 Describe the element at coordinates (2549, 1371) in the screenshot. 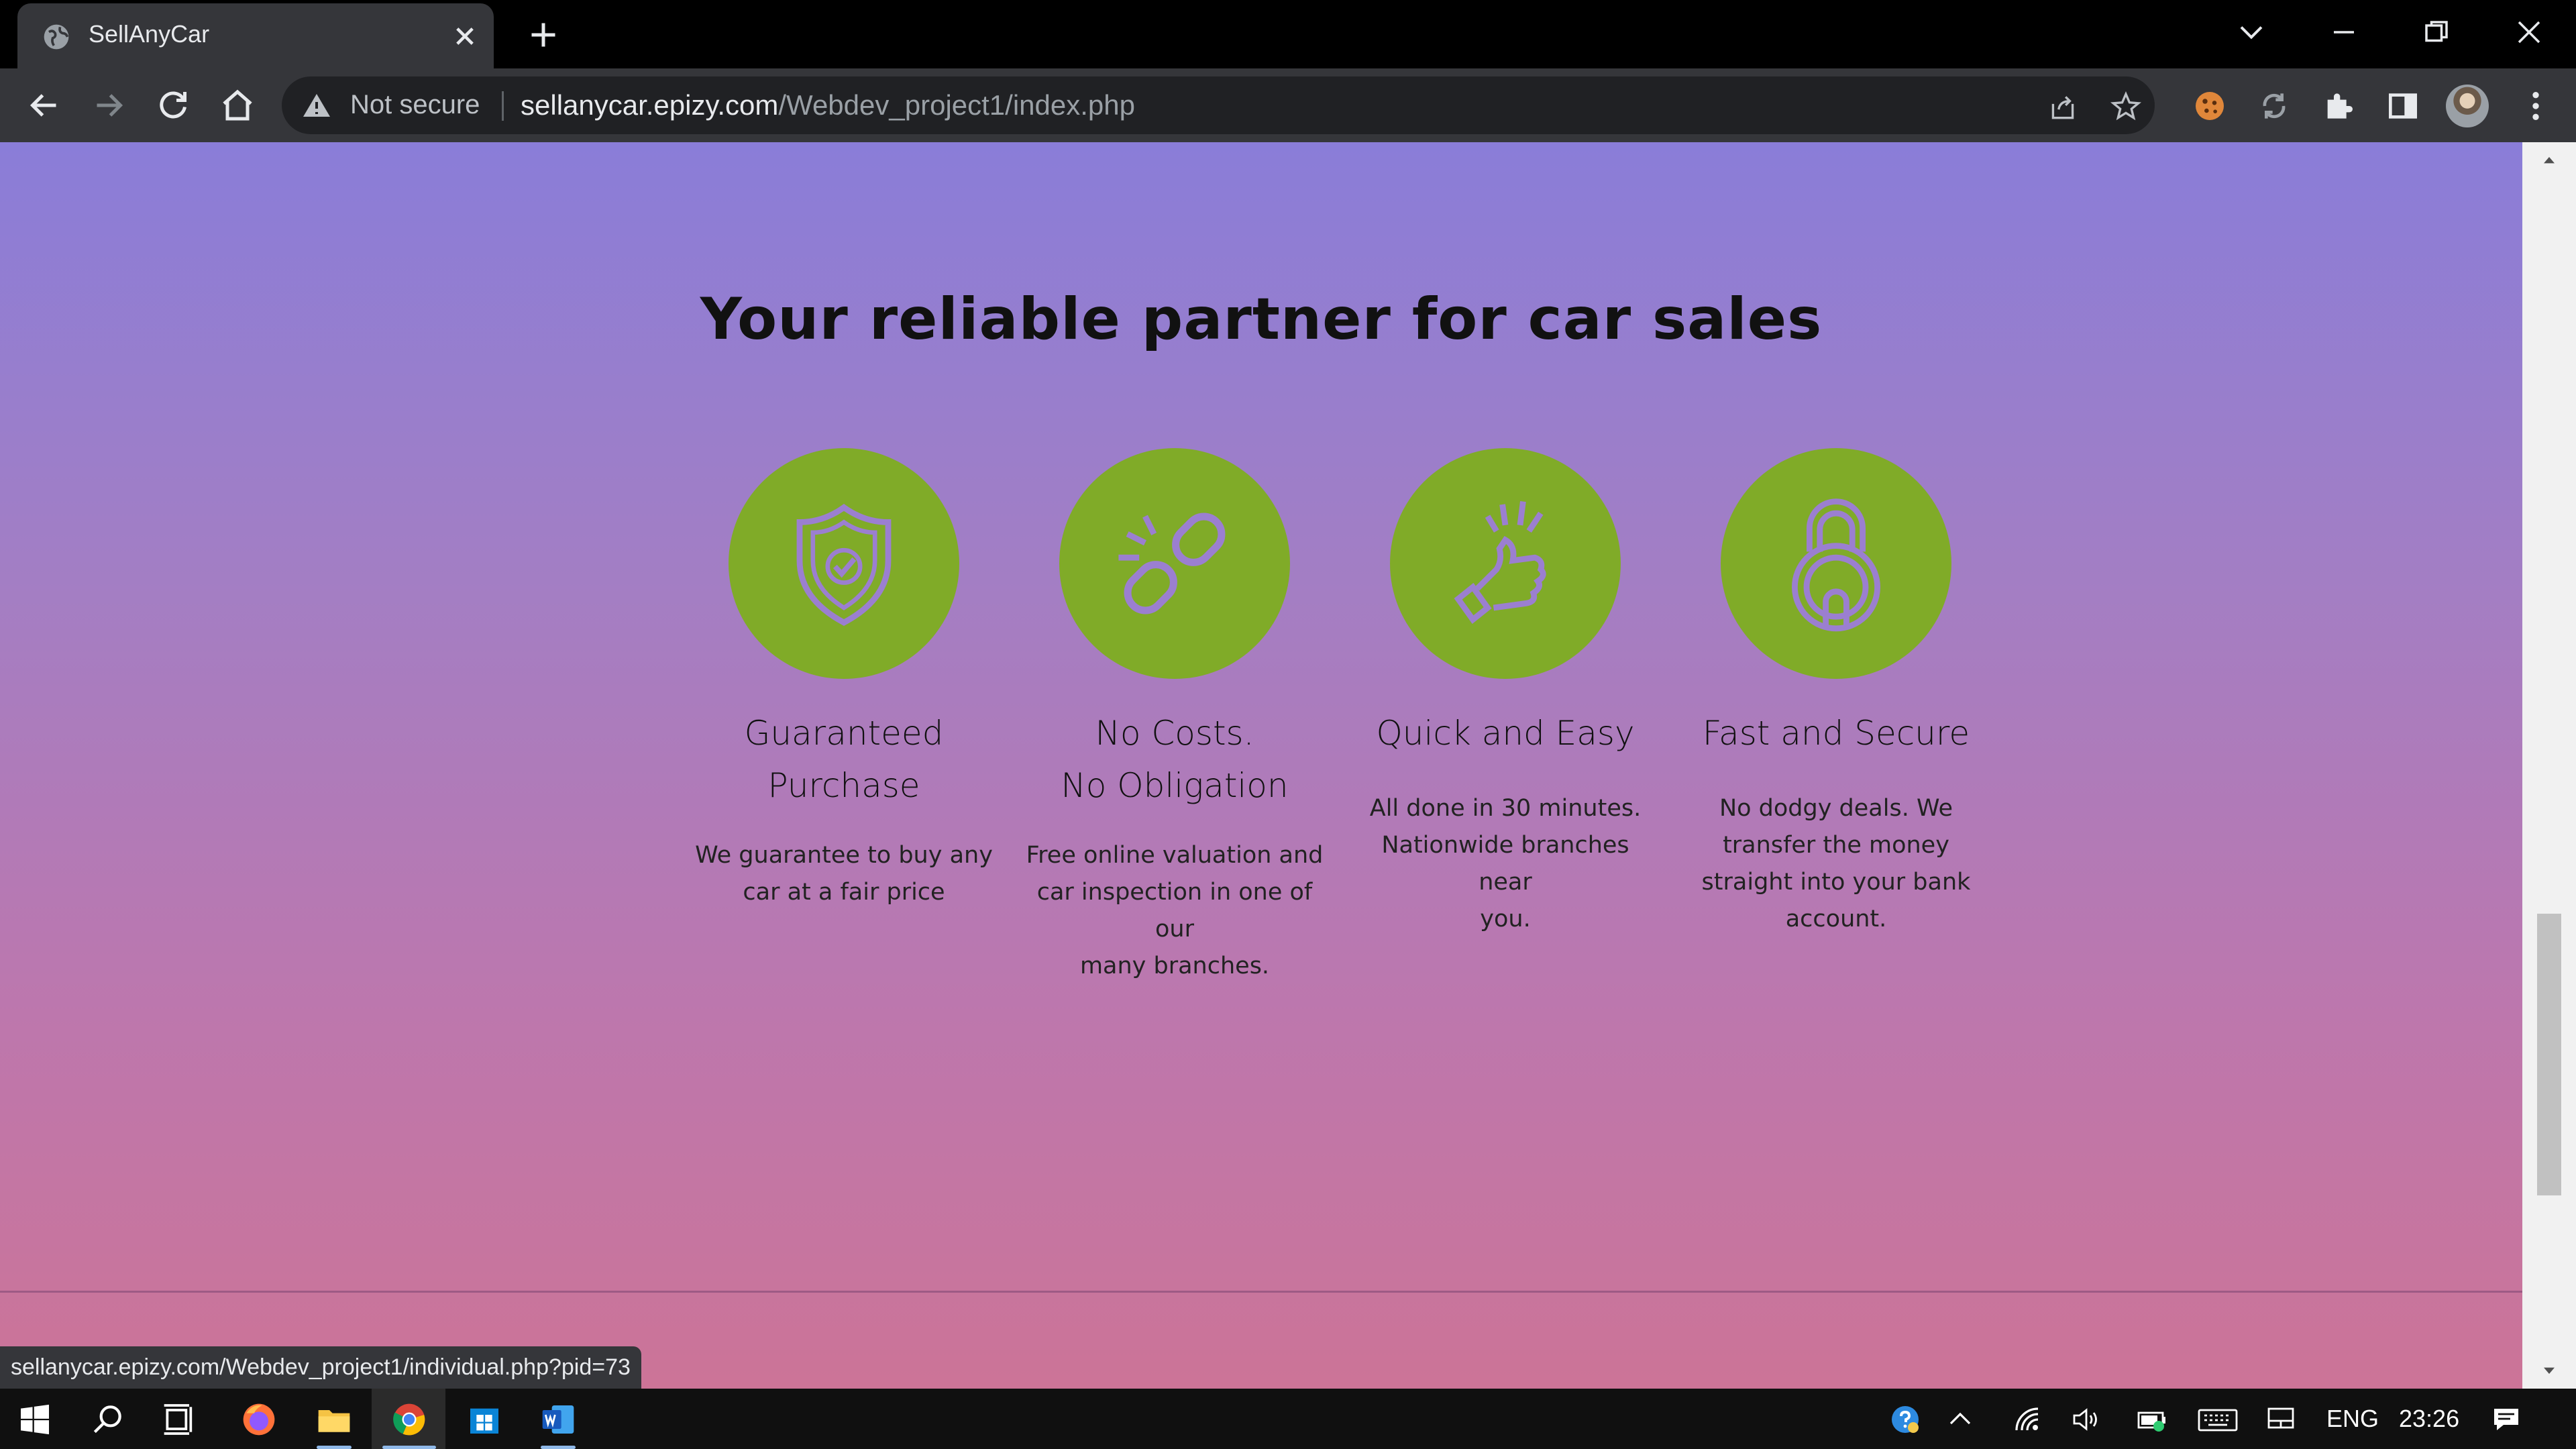

I see `scroll-down-arrow-icon` at that location.